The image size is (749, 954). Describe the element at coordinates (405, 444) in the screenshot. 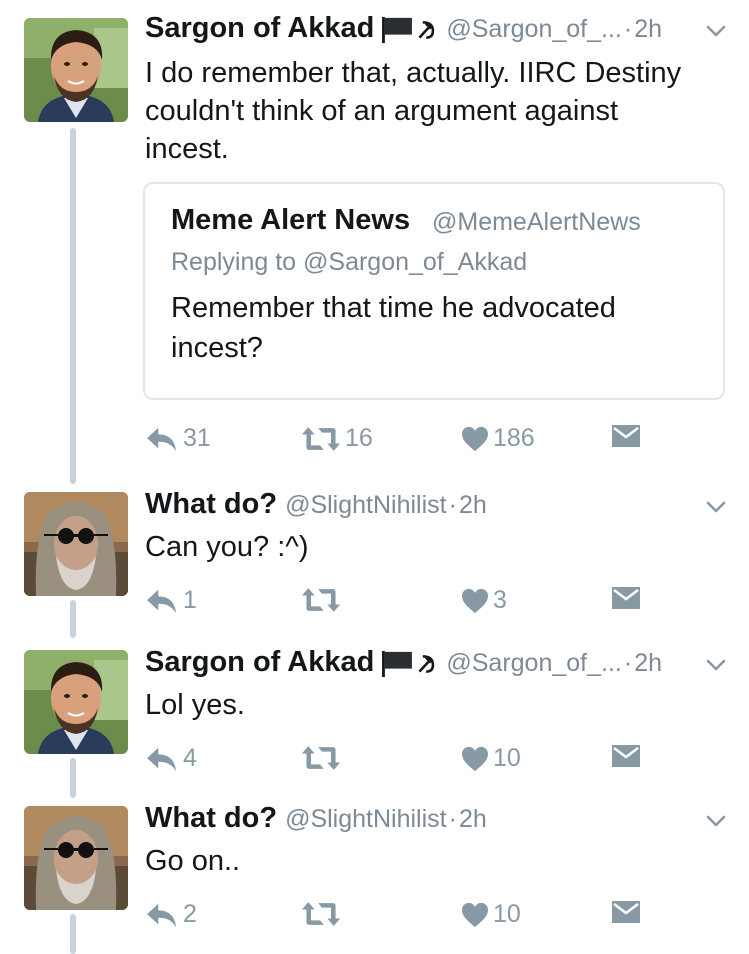

I see `tweet-actions: 31 16 186` at that location.